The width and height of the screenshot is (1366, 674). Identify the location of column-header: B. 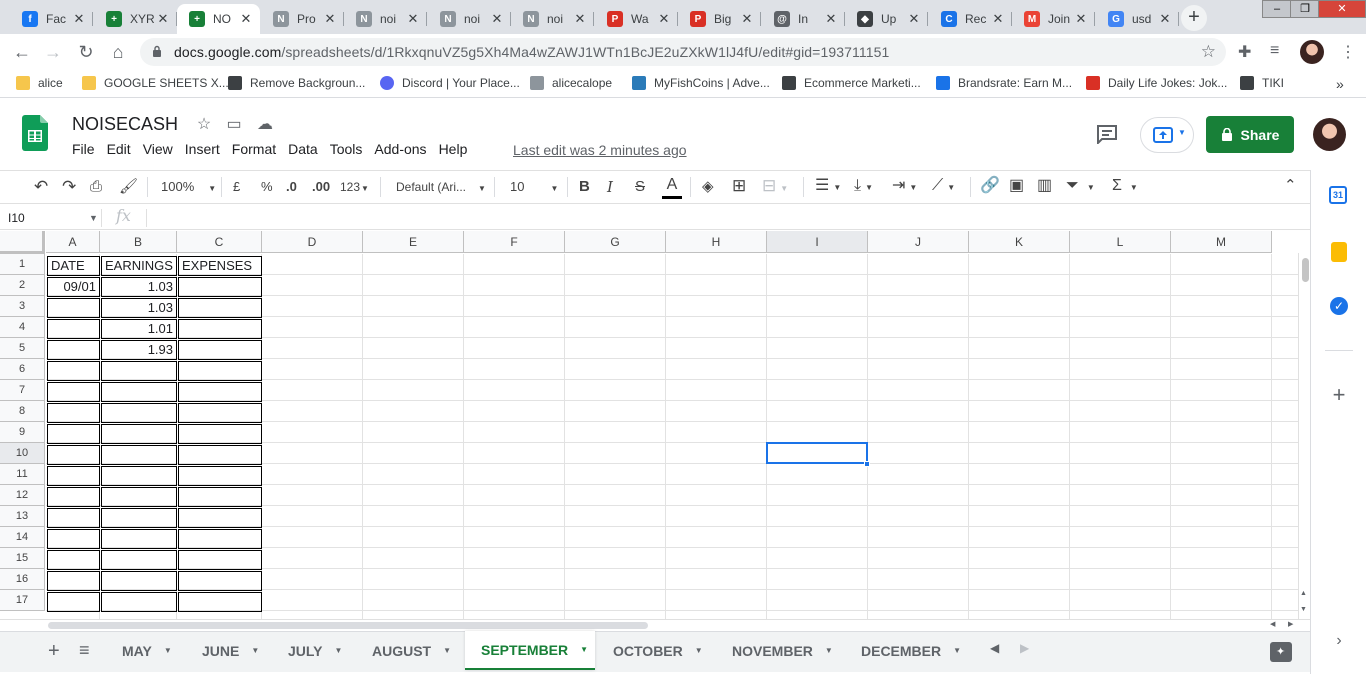
(138, 242).